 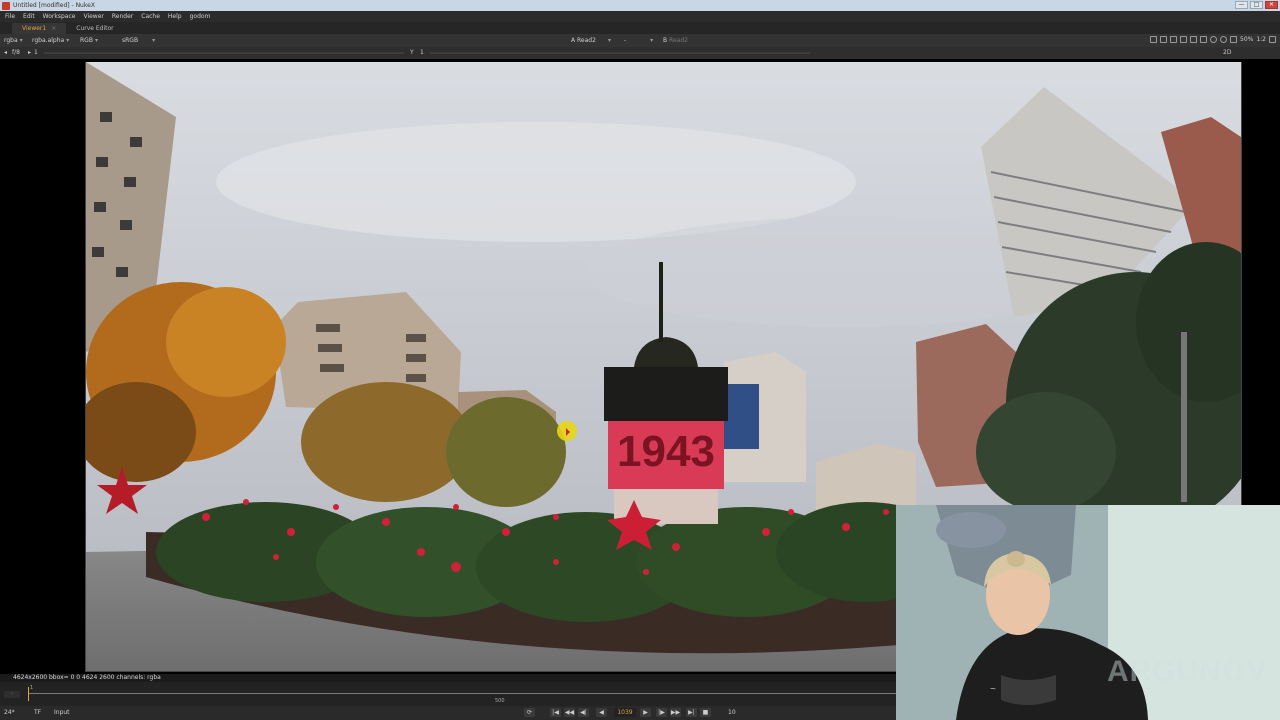 I want to click on viewer-icon-strip: 50% 1:2, so click(x=1213, y=39).